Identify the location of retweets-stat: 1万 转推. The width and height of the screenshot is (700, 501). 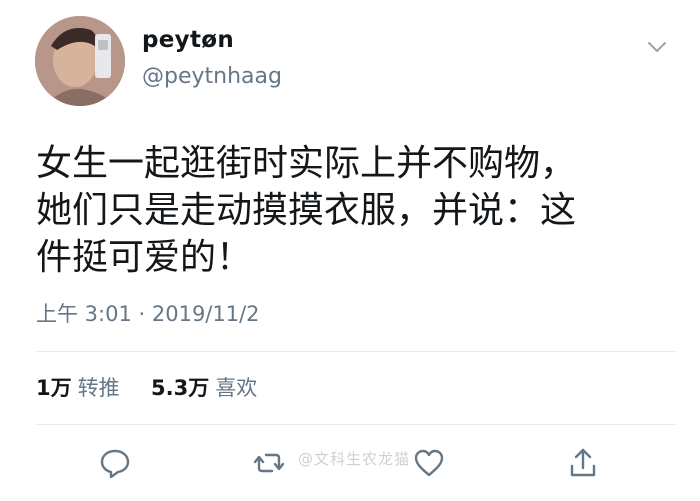
(81, 388).